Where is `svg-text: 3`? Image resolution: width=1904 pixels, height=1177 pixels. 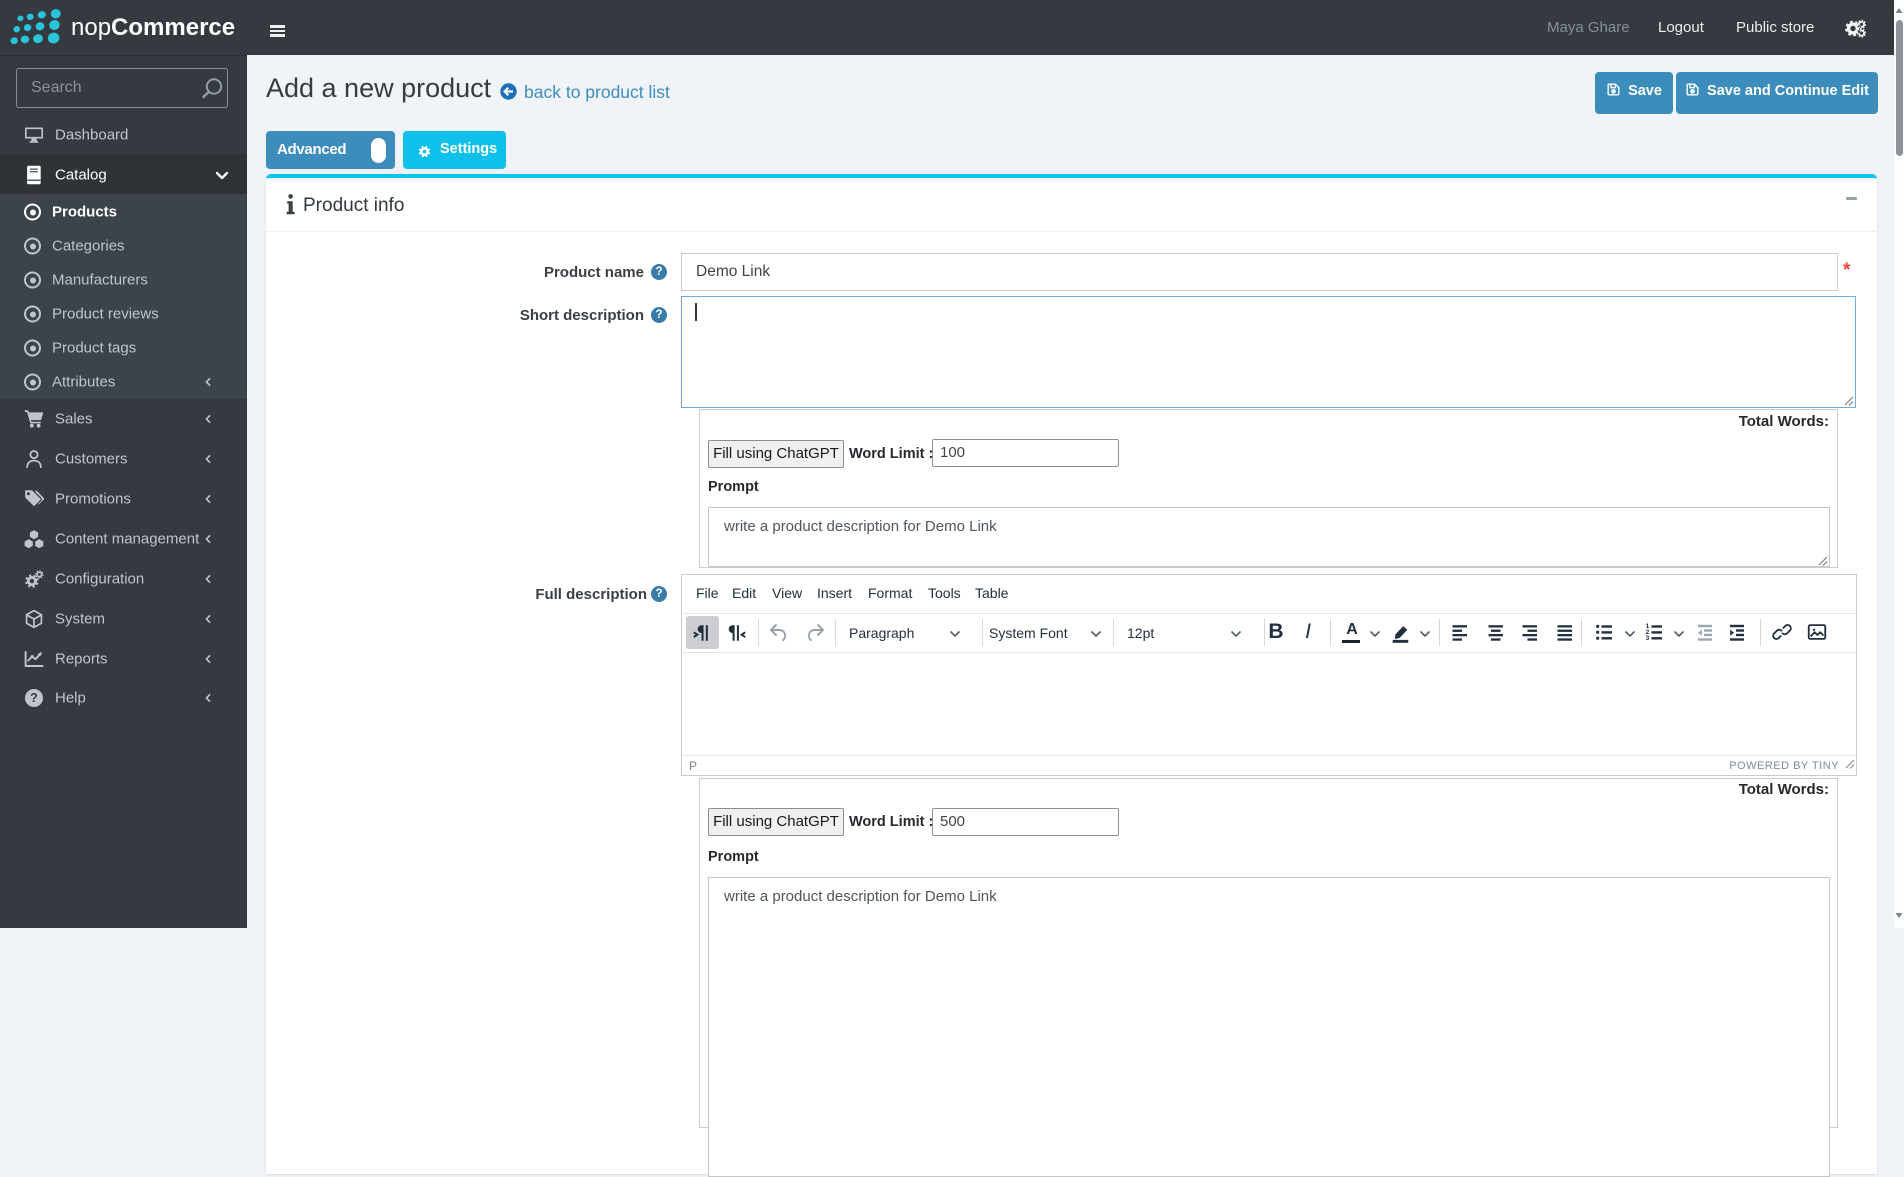 svg-text: 3 is located at coordinates (1648, 638).